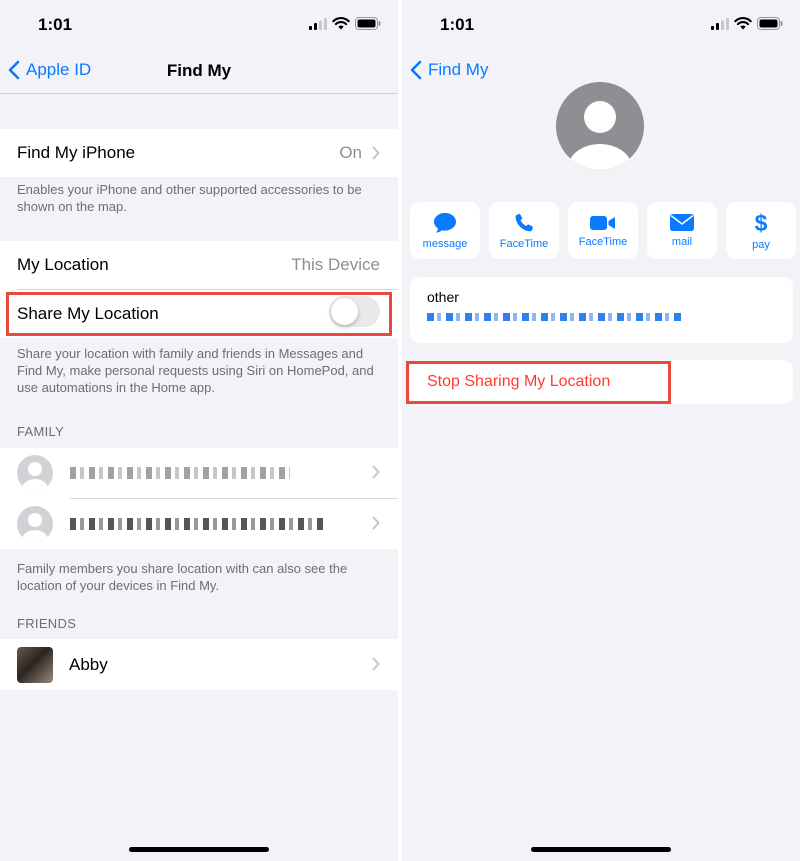 The image size is (800, 861). What do you see at coordinates (88, 313) in the screenshot?
I see `share-my-location-label: Share My Location` at bounding box center [88, 313].